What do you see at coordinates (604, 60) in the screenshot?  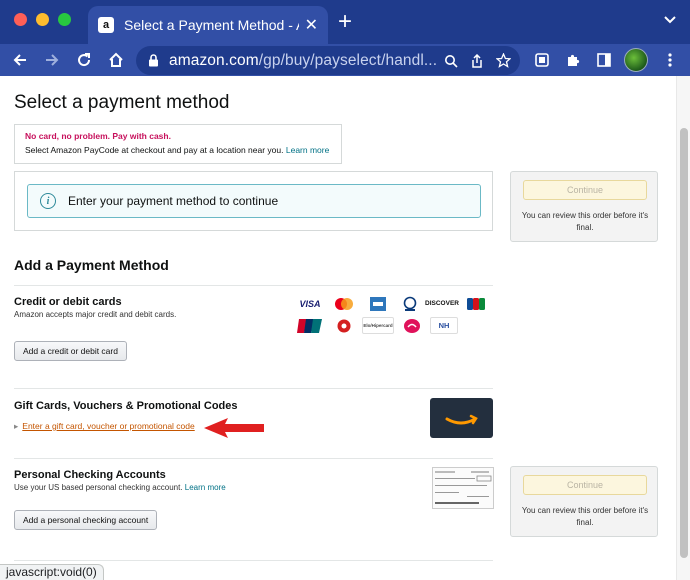 I see `side-panel-icon` at bounding box center [604, 60].